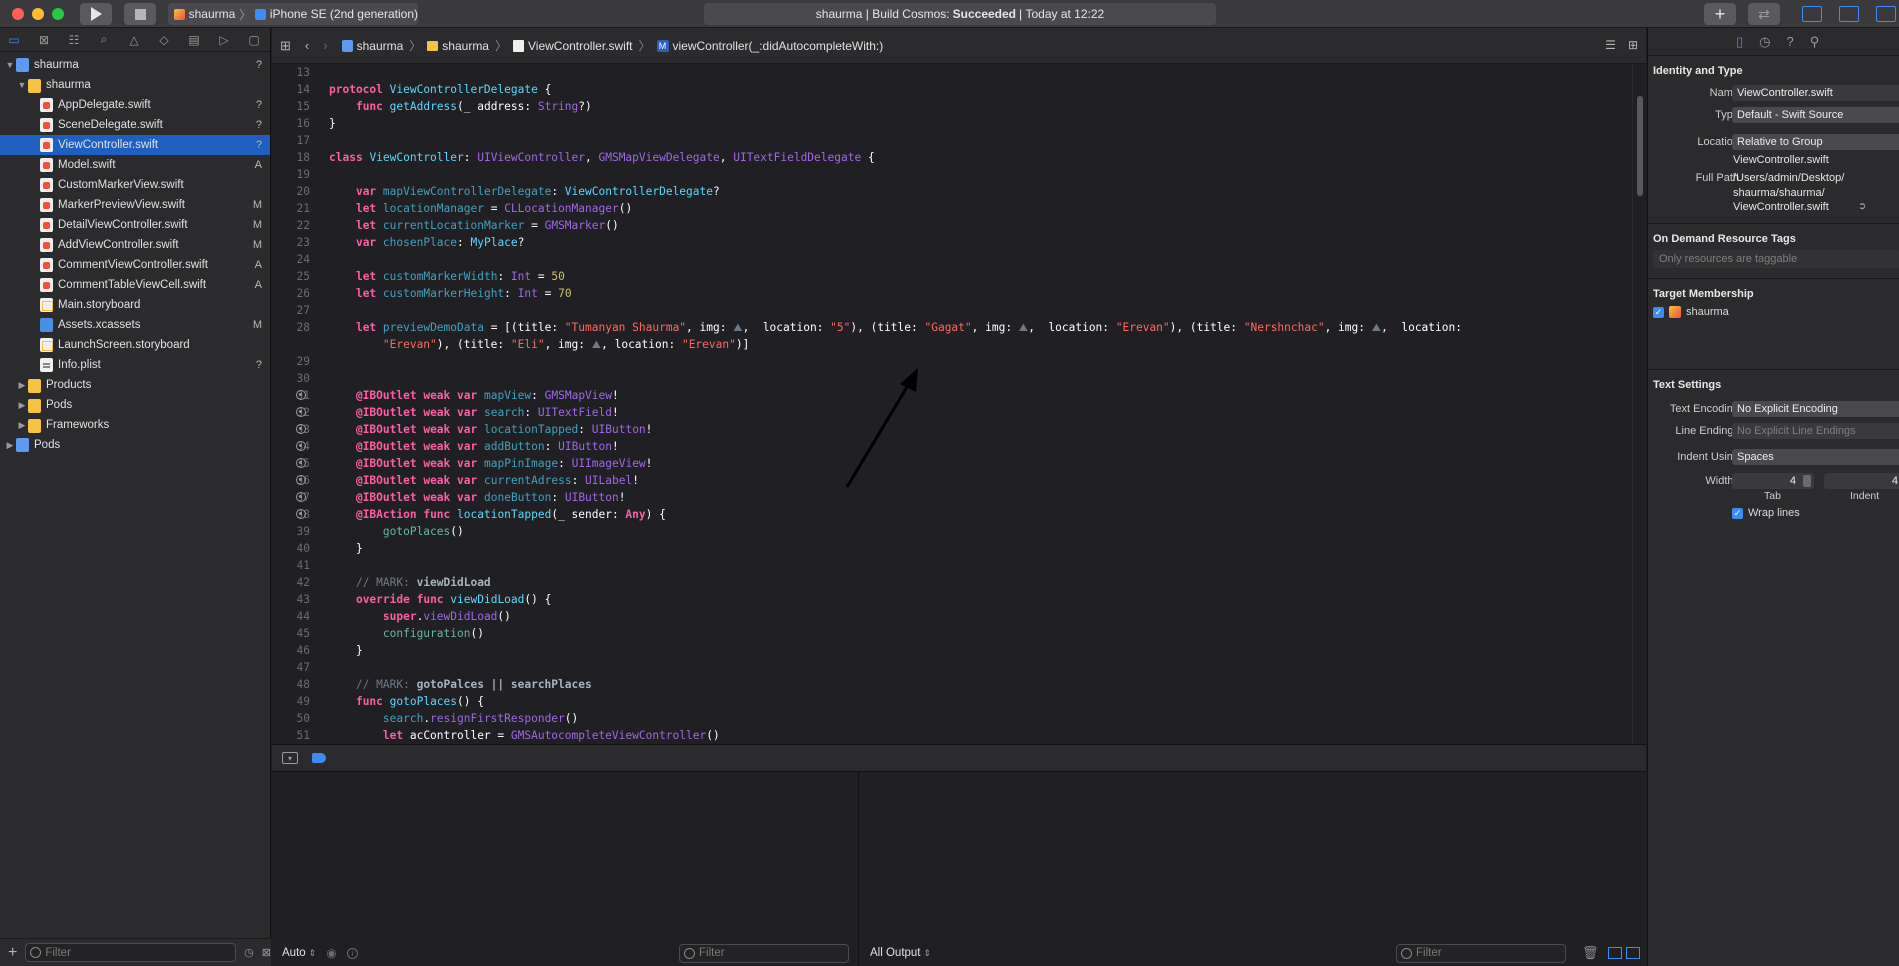 This screenshot has width=1899, height=966. I want to click on zoom-window-button, so click(58, 14).